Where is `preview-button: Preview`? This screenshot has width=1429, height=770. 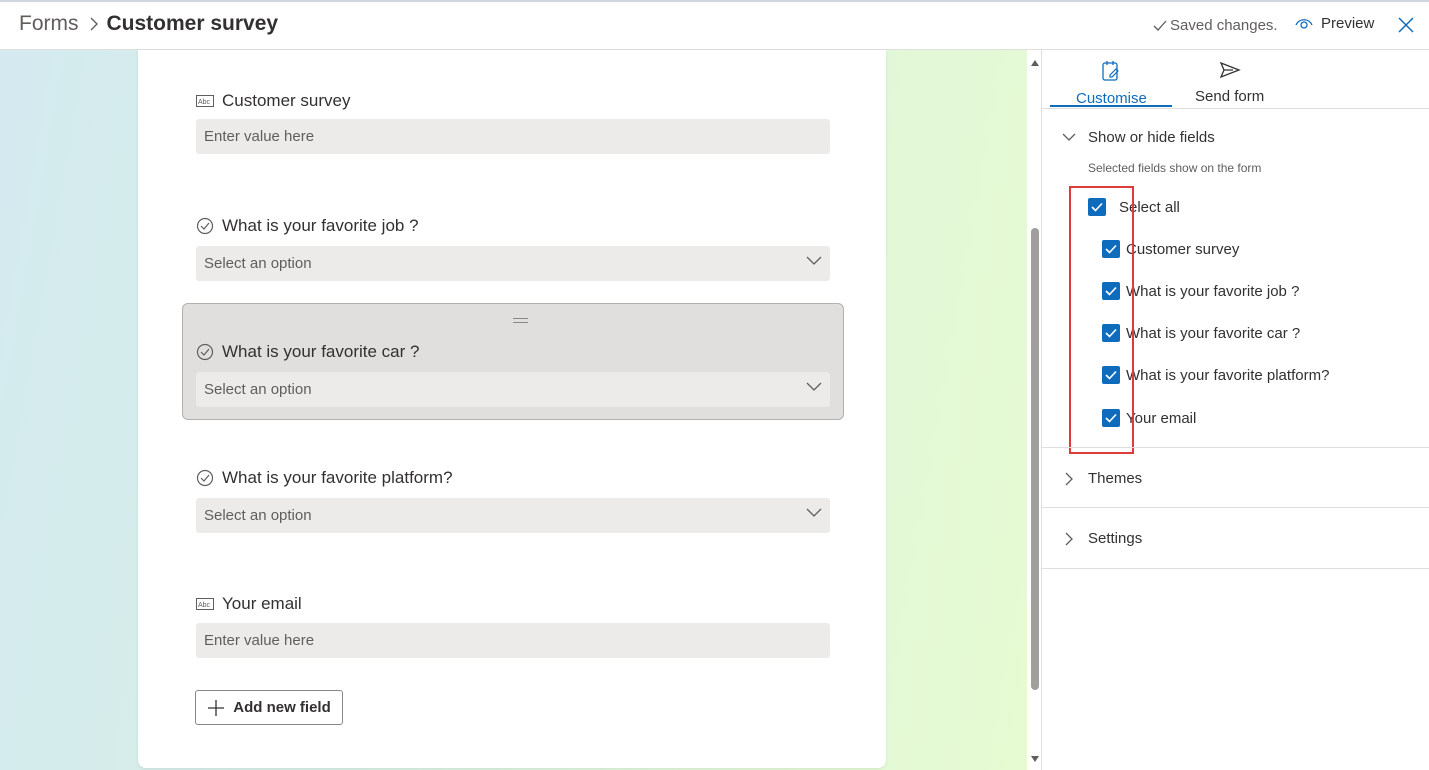 preview-button: Preview is located at coordinates (1334, 23).